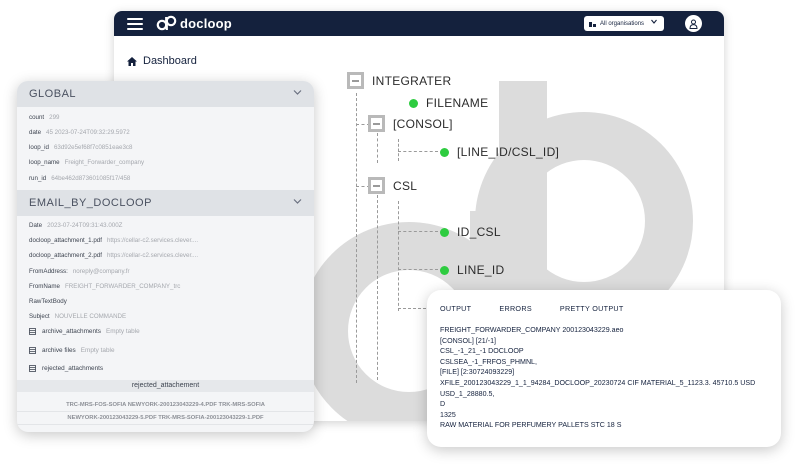  Describe the element at coordinates (482, 351) in the screenshot. I see `output-line: CSL_-1_21_-1 DOCLOOP` at that location.